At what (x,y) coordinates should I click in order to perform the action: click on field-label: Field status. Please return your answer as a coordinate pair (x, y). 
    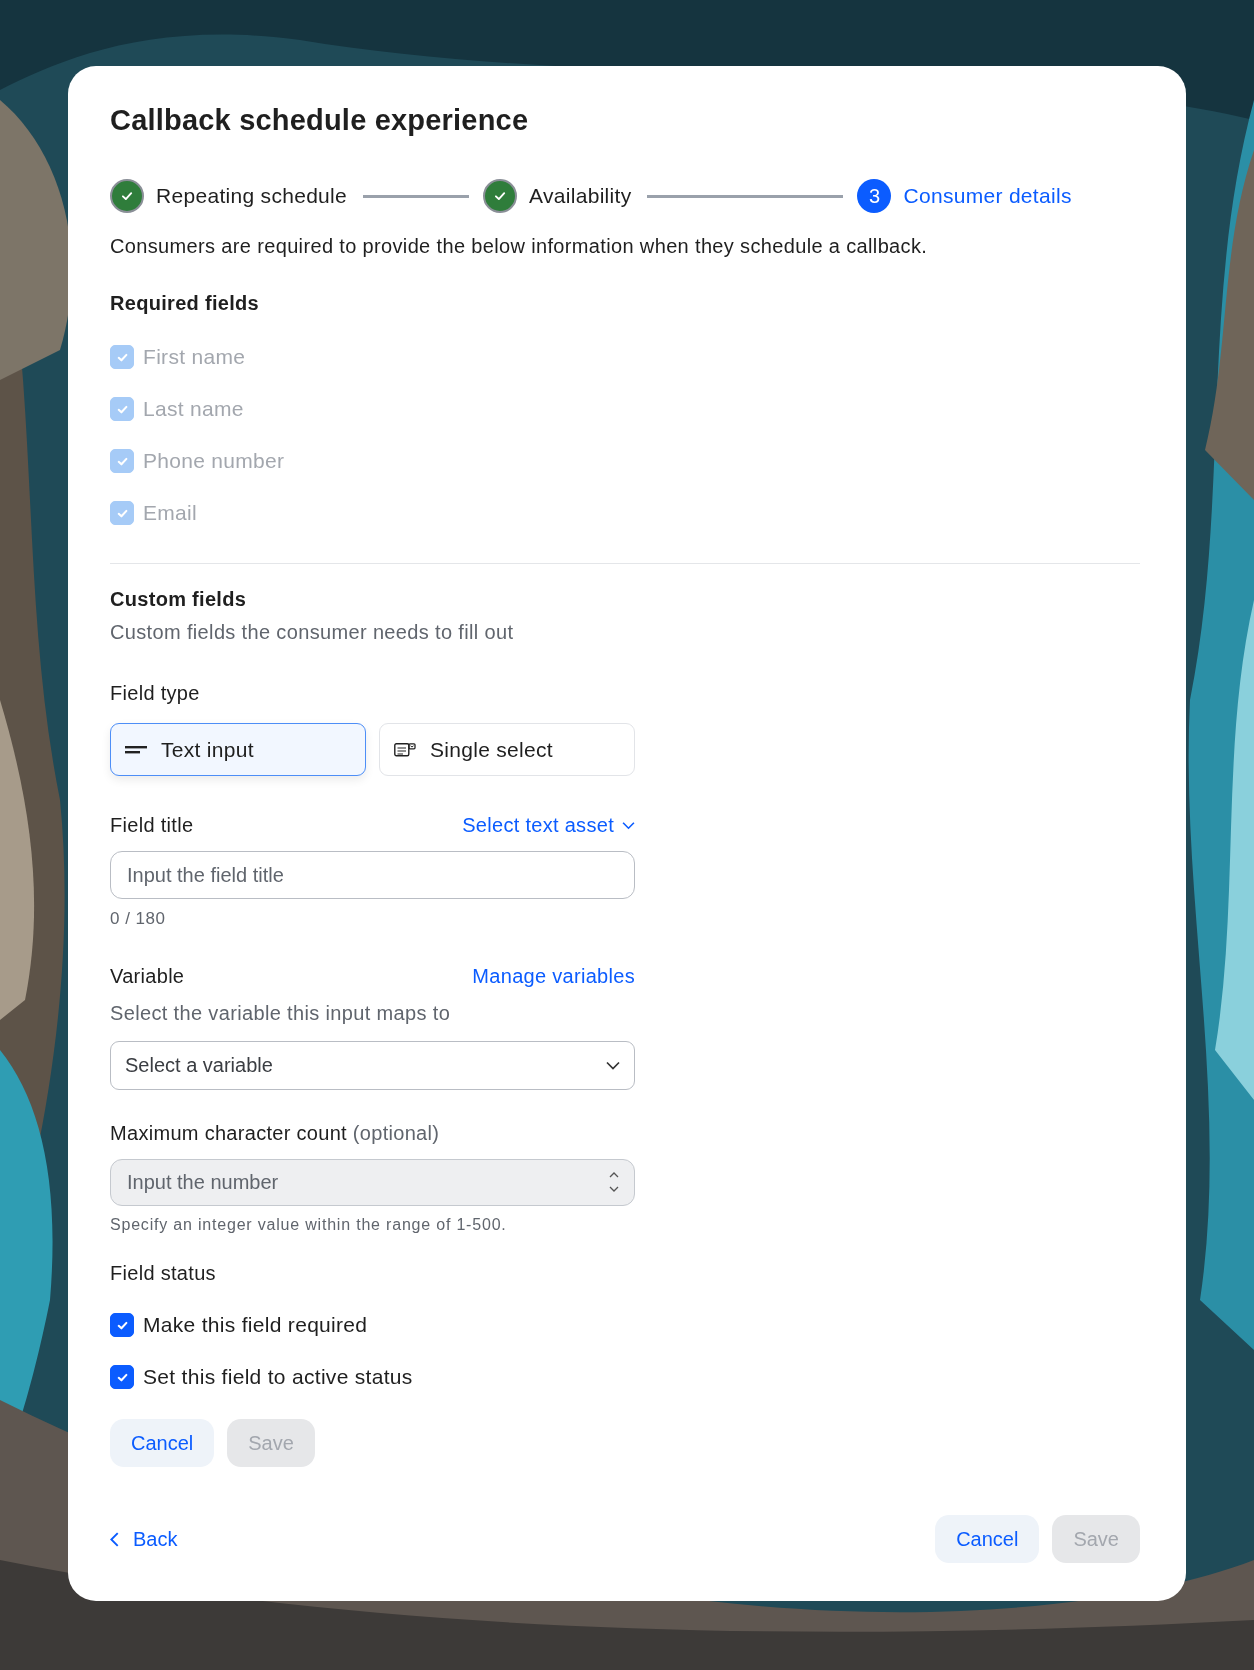
    Looking at the image, I should click on (163, 1273).